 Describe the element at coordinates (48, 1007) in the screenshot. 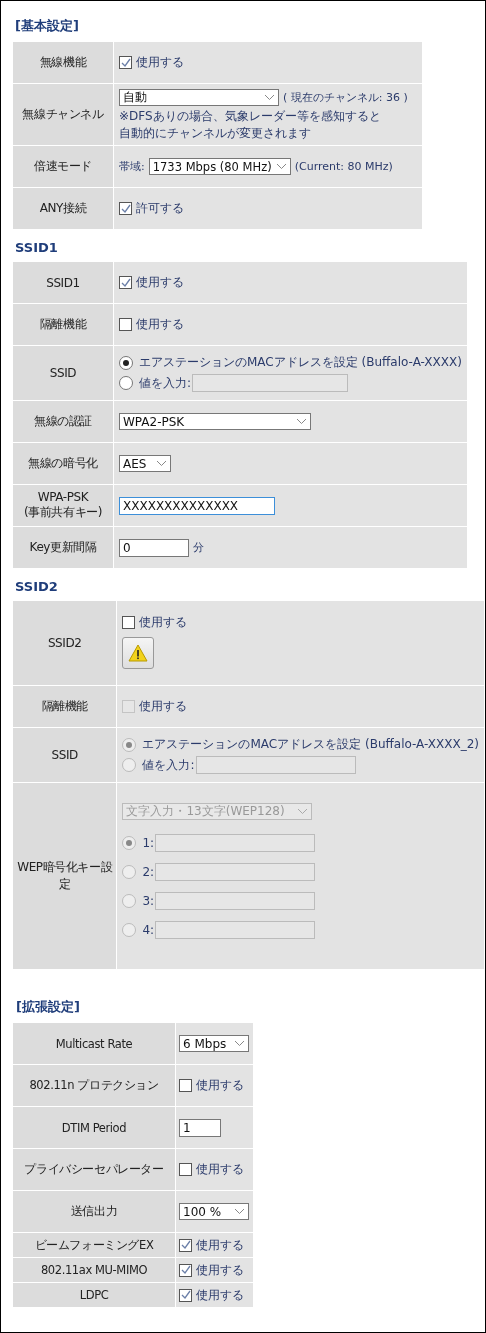

I see `section-title: [拡張設定]` at that location.